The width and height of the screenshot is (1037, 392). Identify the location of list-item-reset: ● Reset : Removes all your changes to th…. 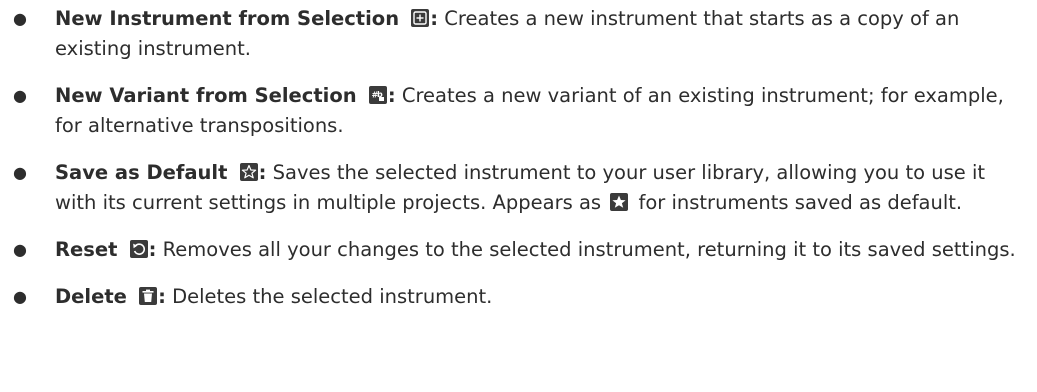
(518, 250).